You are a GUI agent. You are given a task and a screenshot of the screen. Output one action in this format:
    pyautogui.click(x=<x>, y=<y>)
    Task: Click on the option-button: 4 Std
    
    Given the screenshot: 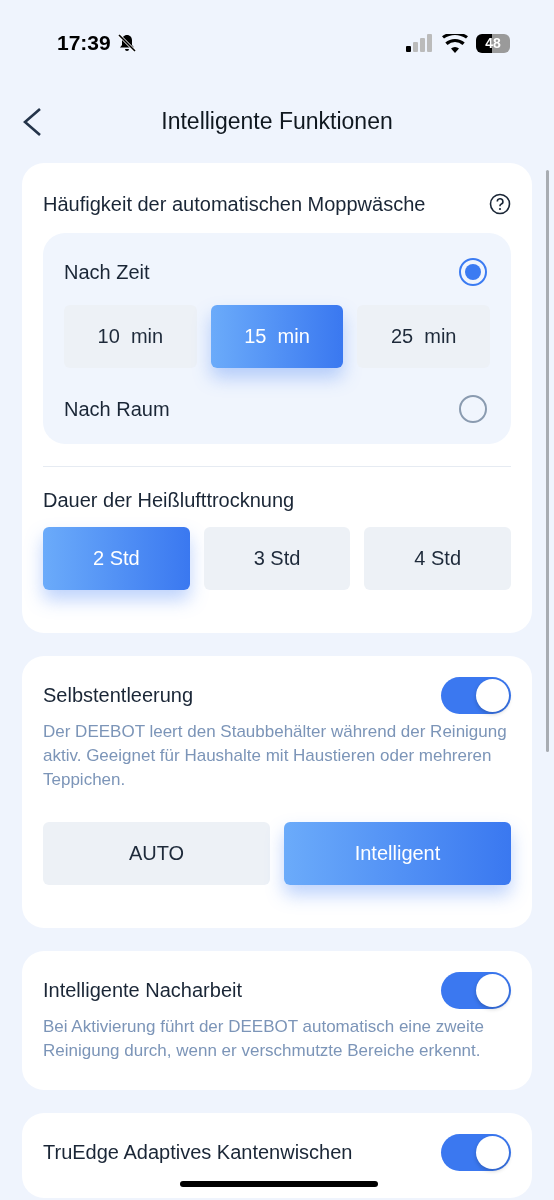 What is the action you would take?
    pyautogui.click(x=437, y=558)
    